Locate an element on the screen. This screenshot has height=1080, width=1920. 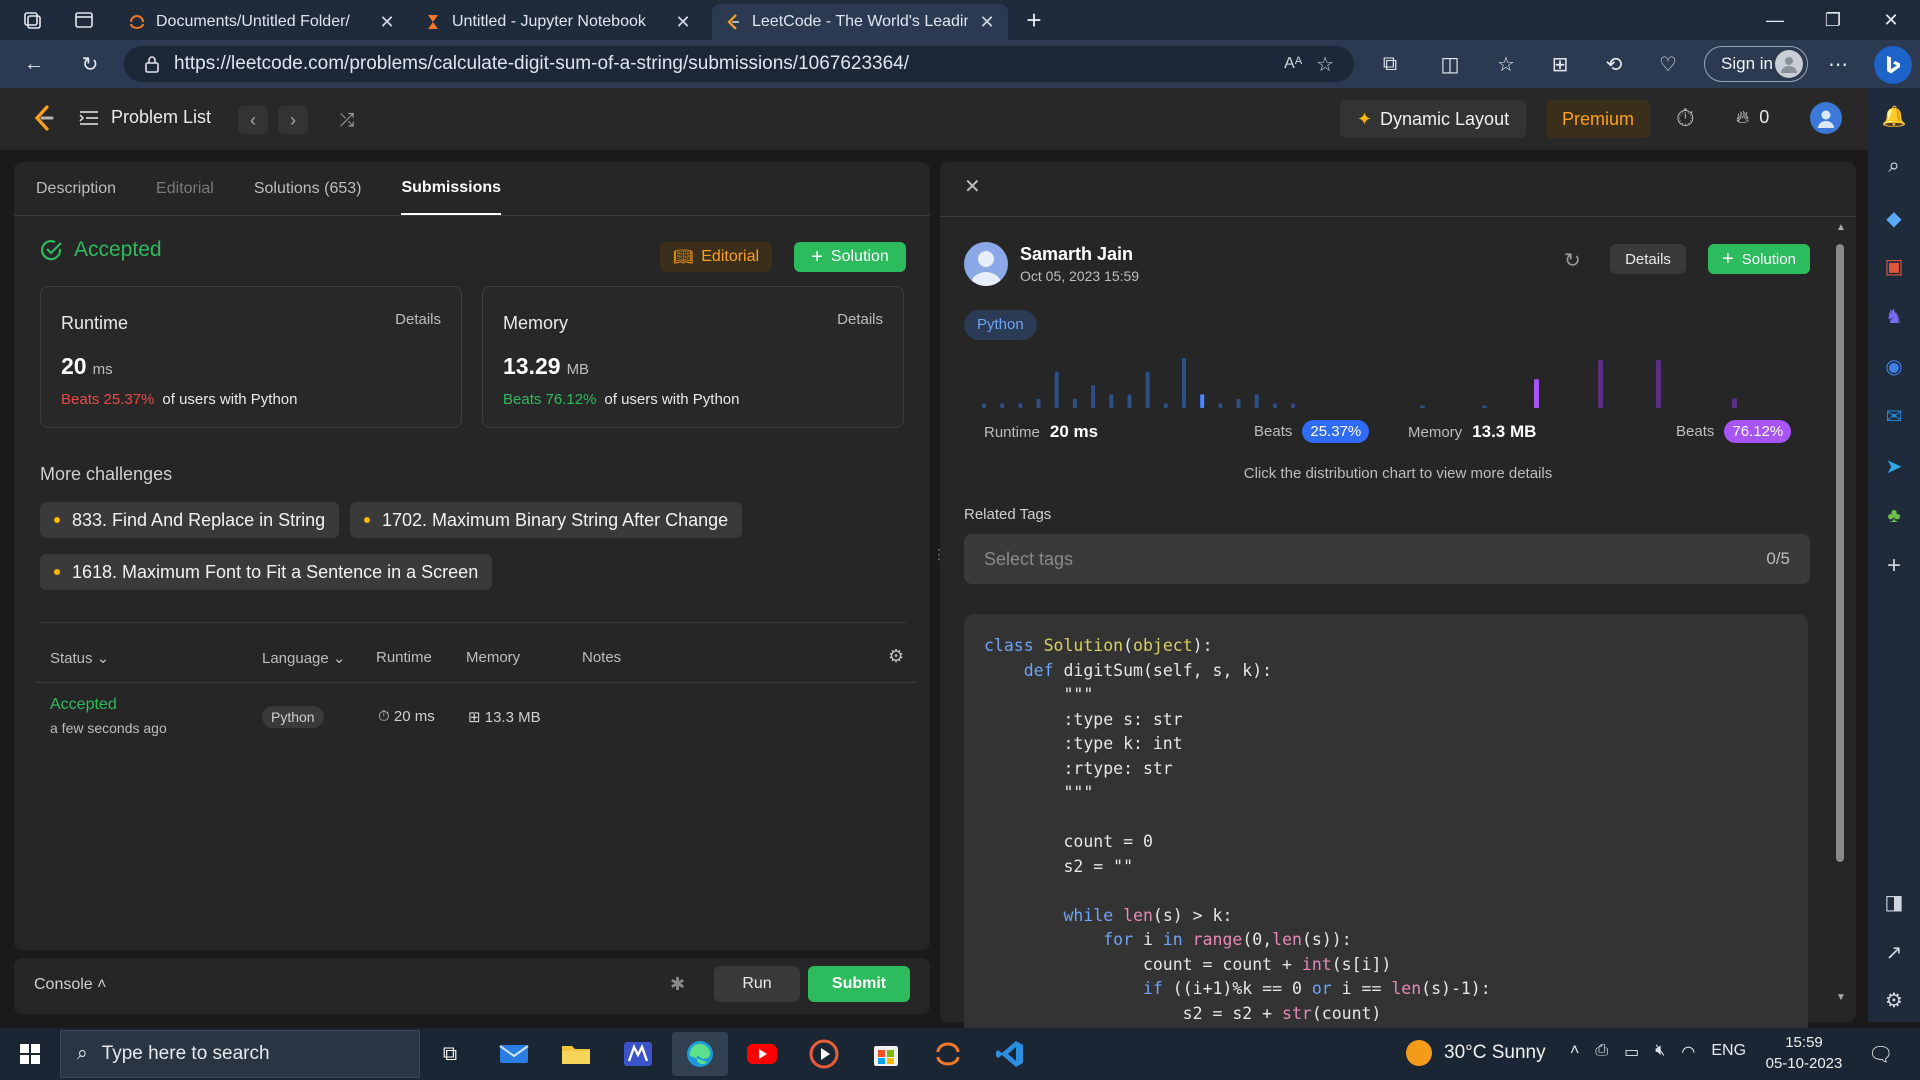
submit-button: Submit is located at coordinates (859, 984).